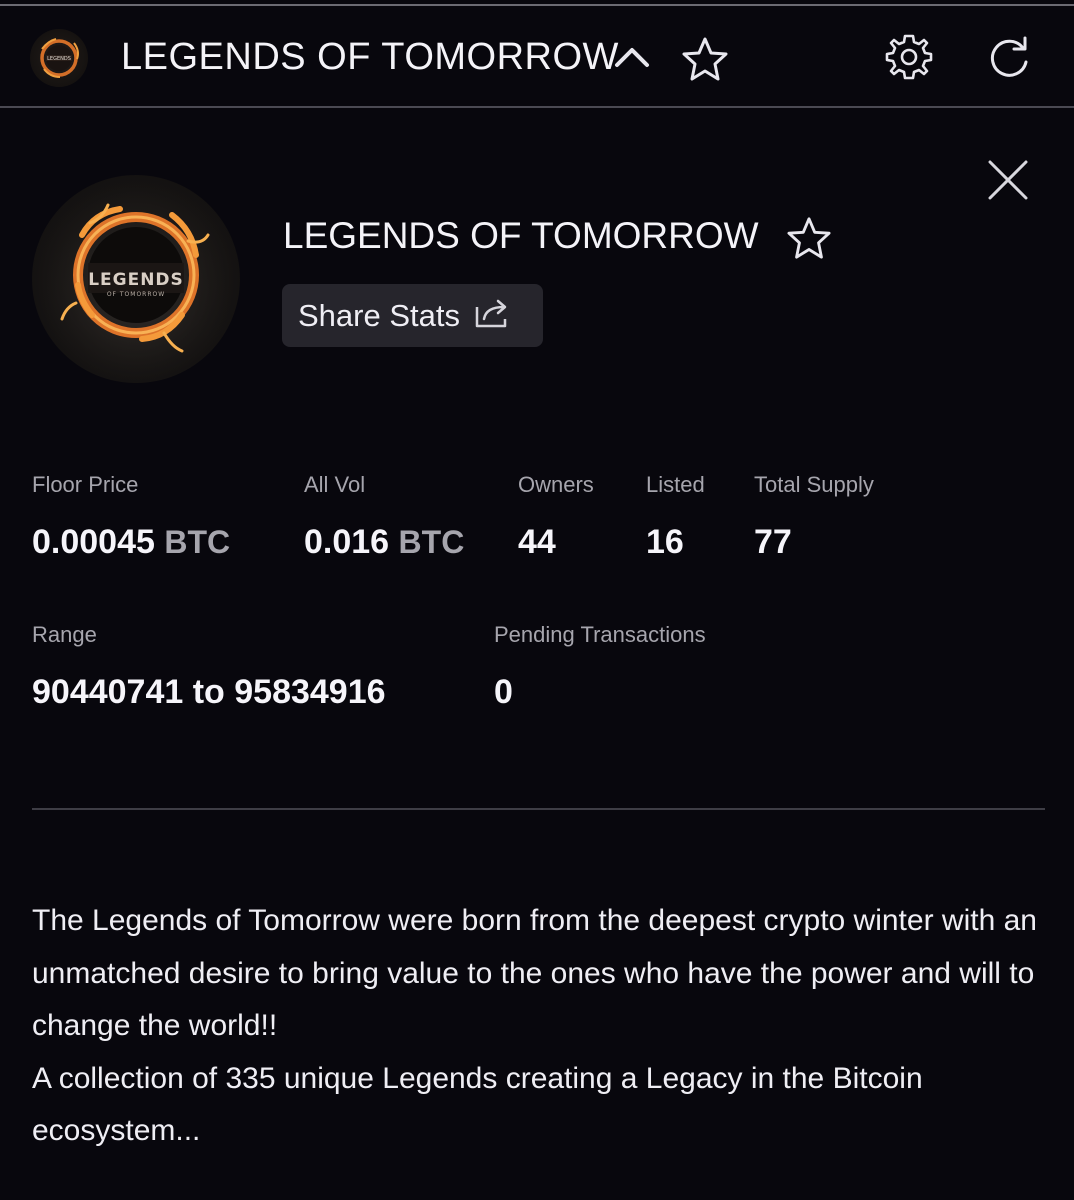  What do you see at coordinates (665, 542) in the screenshot?
I see `listed-value: 16` at bounding box center [665, 542].